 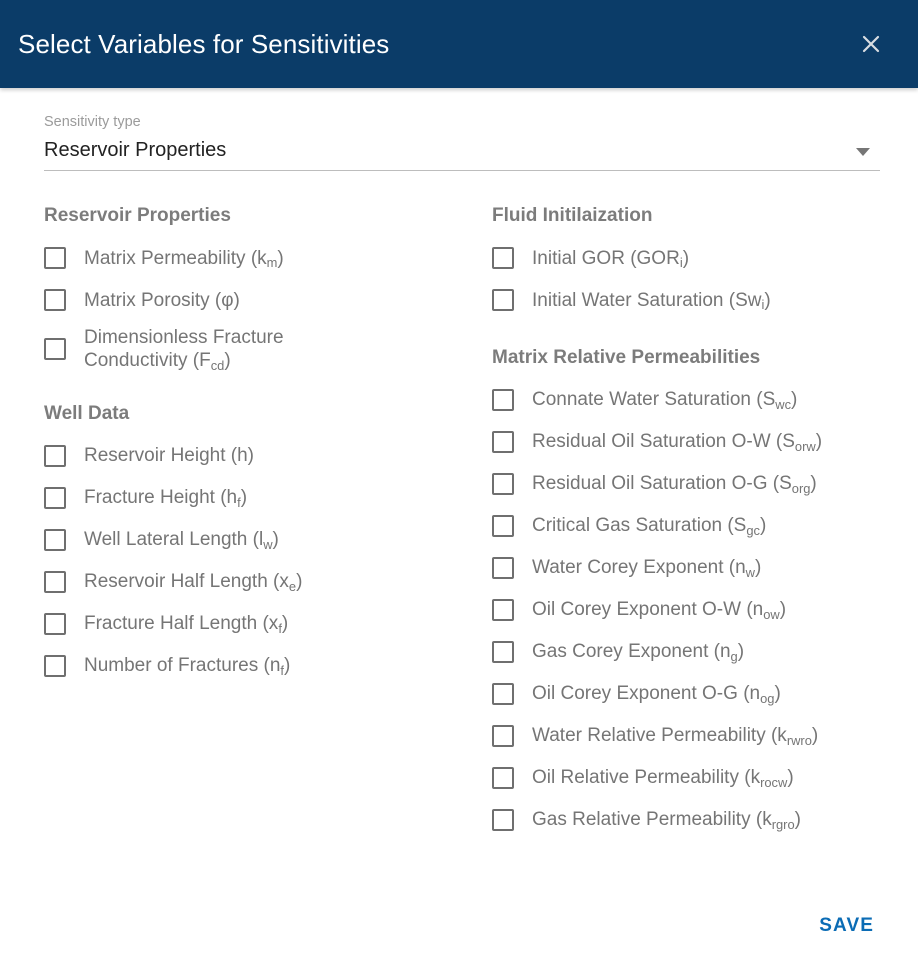 I want to click on checkbox-row-initial-water-saturation-sw: Initial Water Saturation (Swi), so click(x=705, y=300).